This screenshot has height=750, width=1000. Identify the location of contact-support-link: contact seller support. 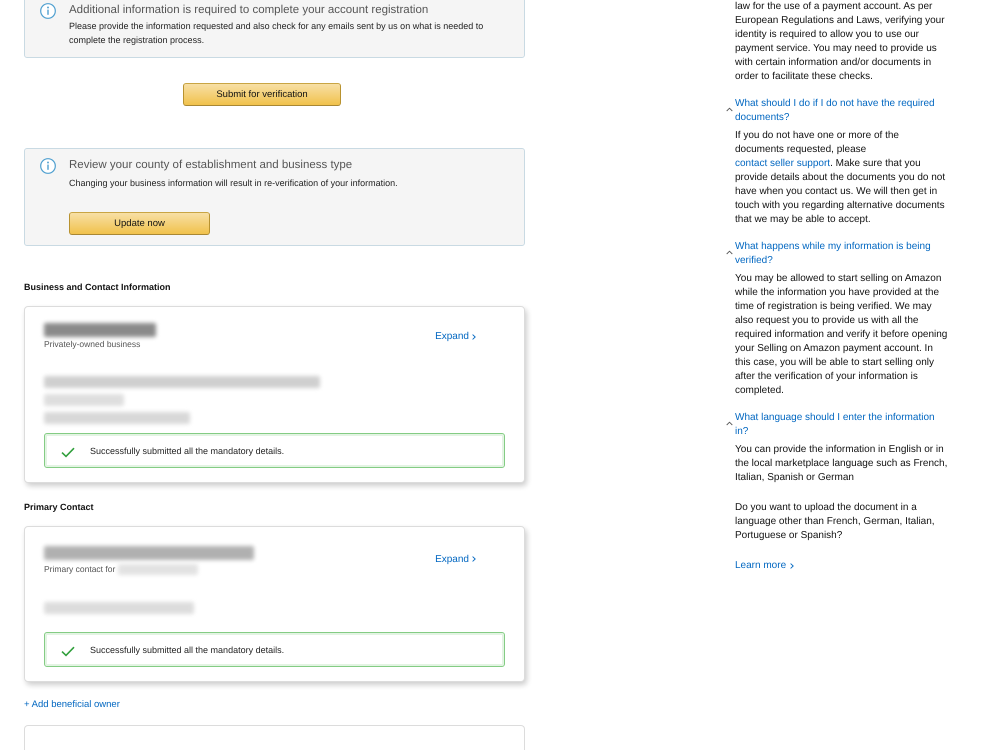
(782, 163).